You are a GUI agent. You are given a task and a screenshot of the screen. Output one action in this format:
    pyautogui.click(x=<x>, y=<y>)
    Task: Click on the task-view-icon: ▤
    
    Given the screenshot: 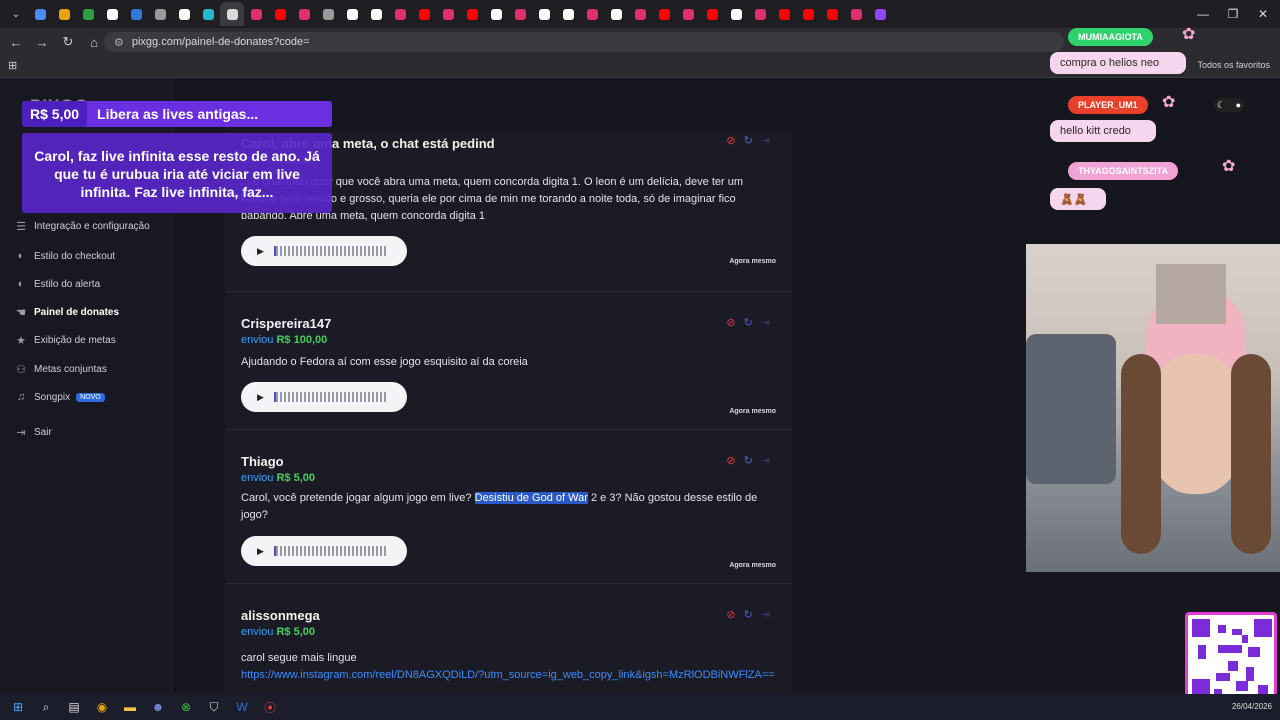 What is the action you would take?
    pyautogui.click(x=74, y=707)
    